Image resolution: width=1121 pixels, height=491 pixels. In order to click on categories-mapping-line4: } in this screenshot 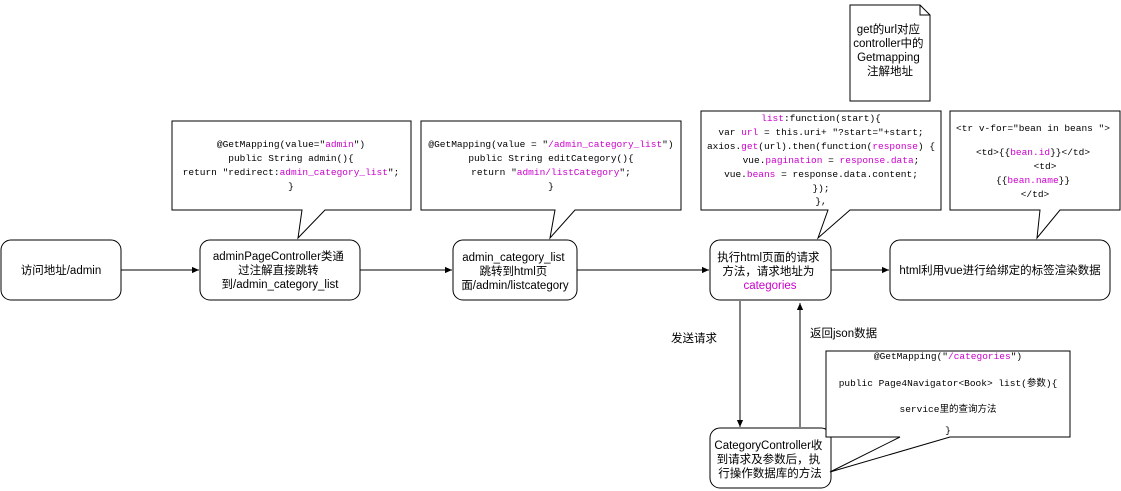, I will do `click(948, 430)`.